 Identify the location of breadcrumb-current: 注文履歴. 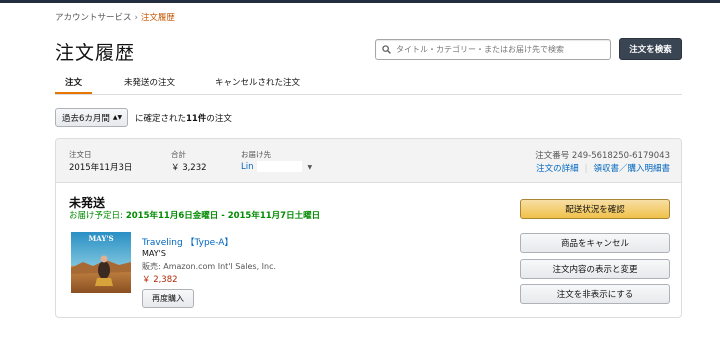
(157, 18).